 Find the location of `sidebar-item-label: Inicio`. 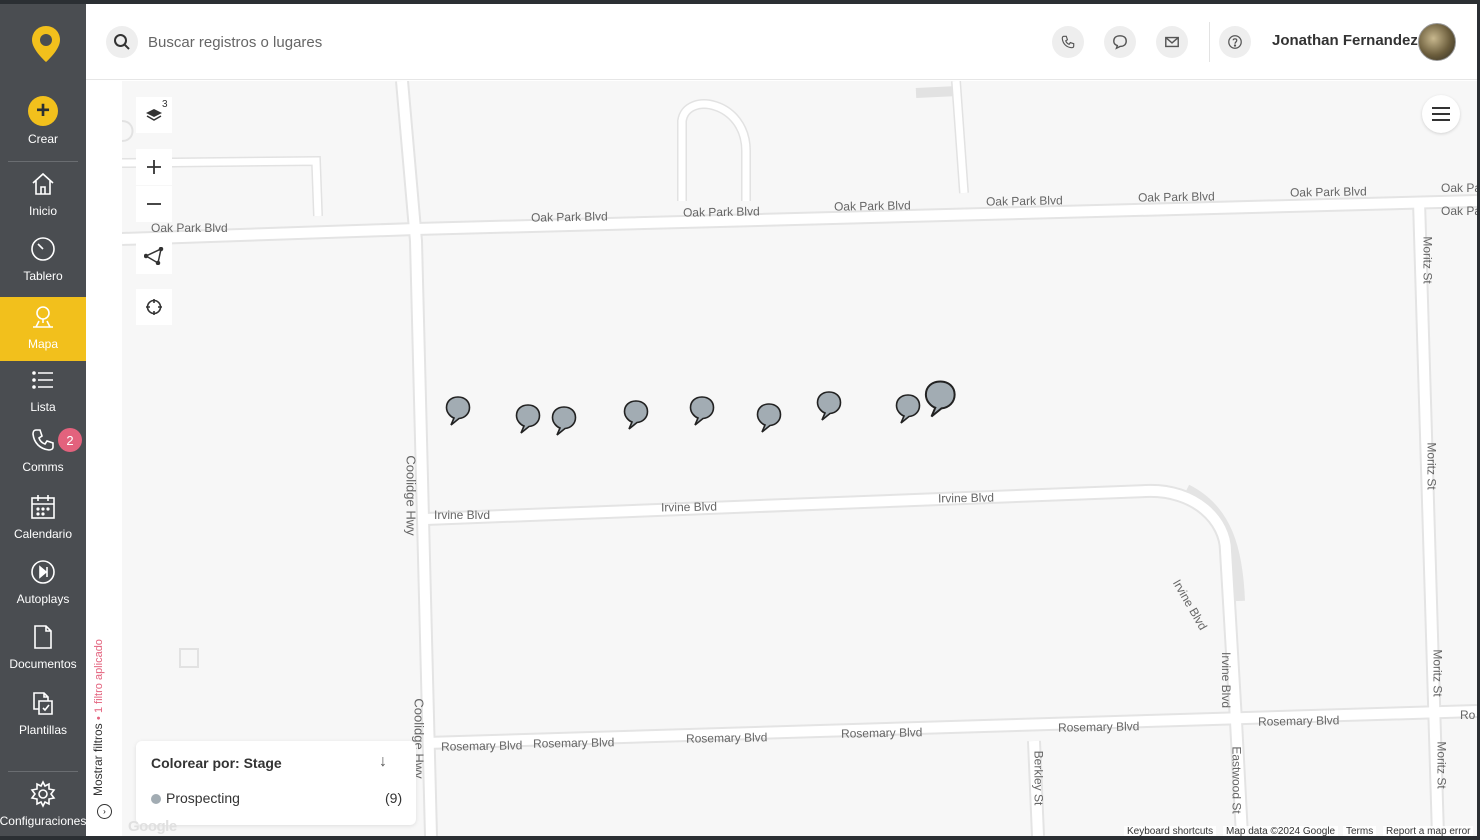

sidebar-item-label: Inicio is located at coordinates (42, 211).